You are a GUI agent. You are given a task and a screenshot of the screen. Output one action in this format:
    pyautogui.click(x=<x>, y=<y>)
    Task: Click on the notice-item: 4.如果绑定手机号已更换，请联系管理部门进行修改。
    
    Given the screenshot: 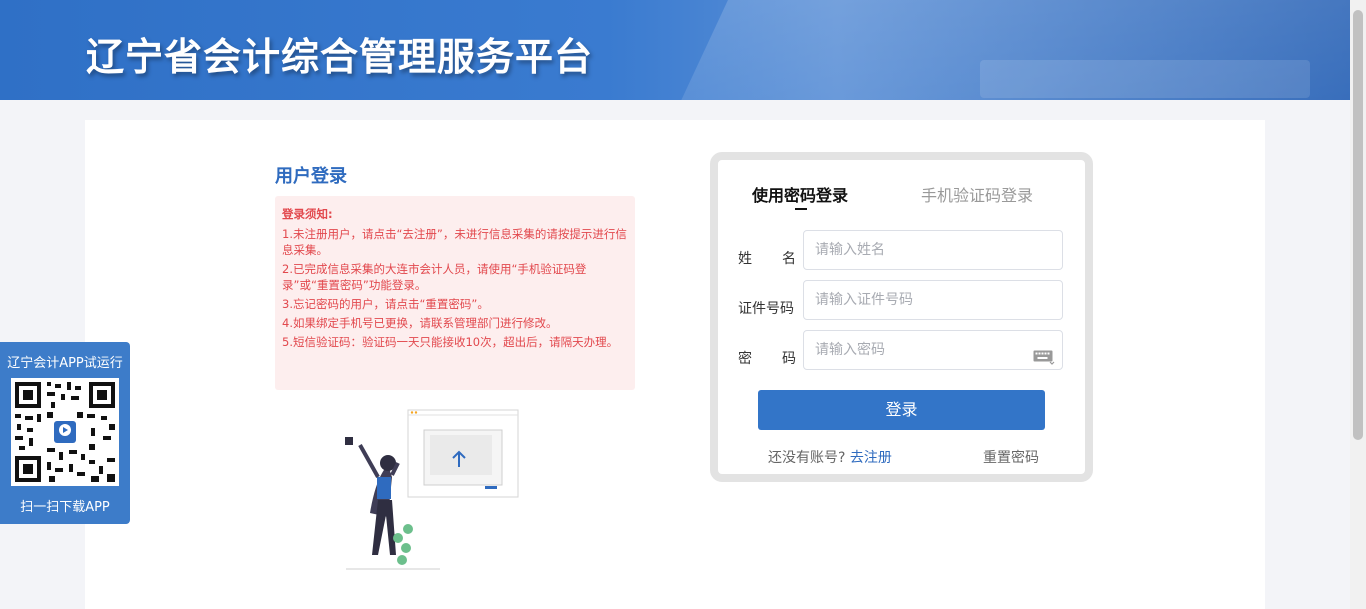 What is the action you would take?
    pyautogui.click(x=420, y=323)
    